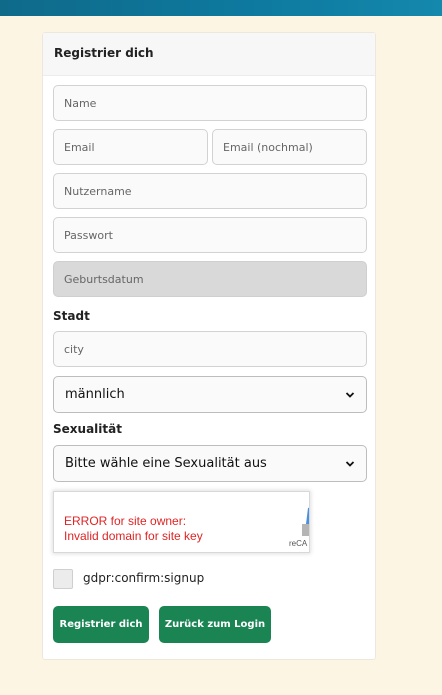  What do you see at coordinates (71, 316) in the screenshot?
I see `city-label: Stadt` at bounding box center [71, 316].